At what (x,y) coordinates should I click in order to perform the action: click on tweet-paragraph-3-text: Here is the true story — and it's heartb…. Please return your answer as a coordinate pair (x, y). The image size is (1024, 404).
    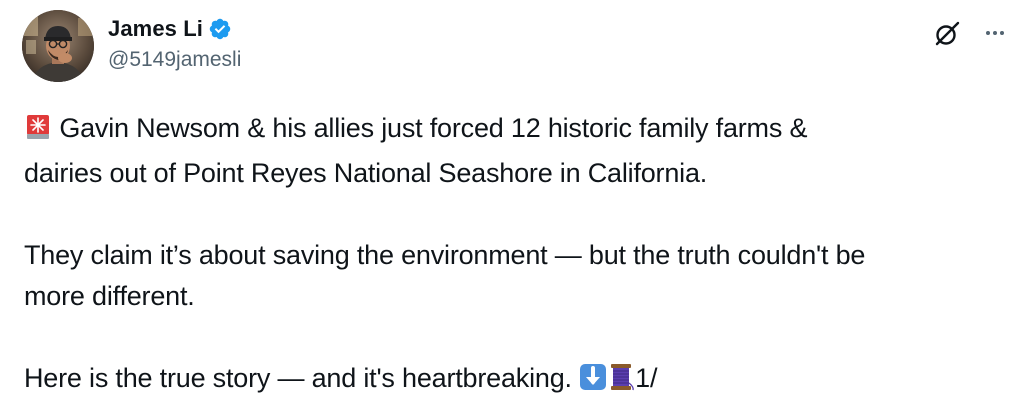
    Looking at the image, I should click on (298, 378).